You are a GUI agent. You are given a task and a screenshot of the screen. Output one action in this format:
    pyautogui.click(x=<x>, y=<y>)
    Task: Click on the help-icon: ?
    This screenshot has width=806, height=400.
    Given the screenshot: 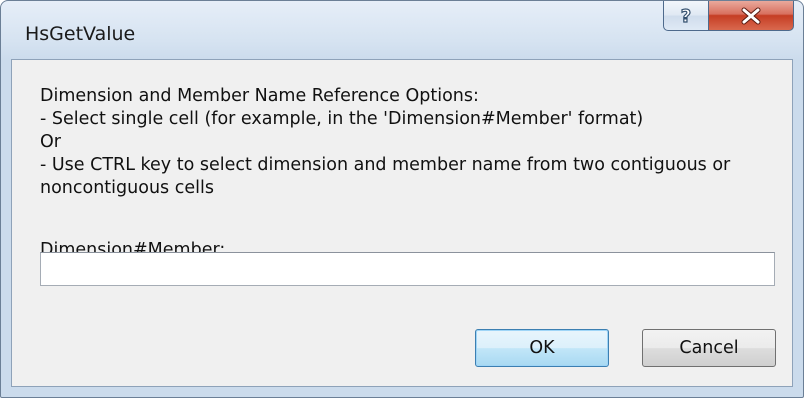 What is the action you would take?
    pyautogui.click(x=686, y=16)
    